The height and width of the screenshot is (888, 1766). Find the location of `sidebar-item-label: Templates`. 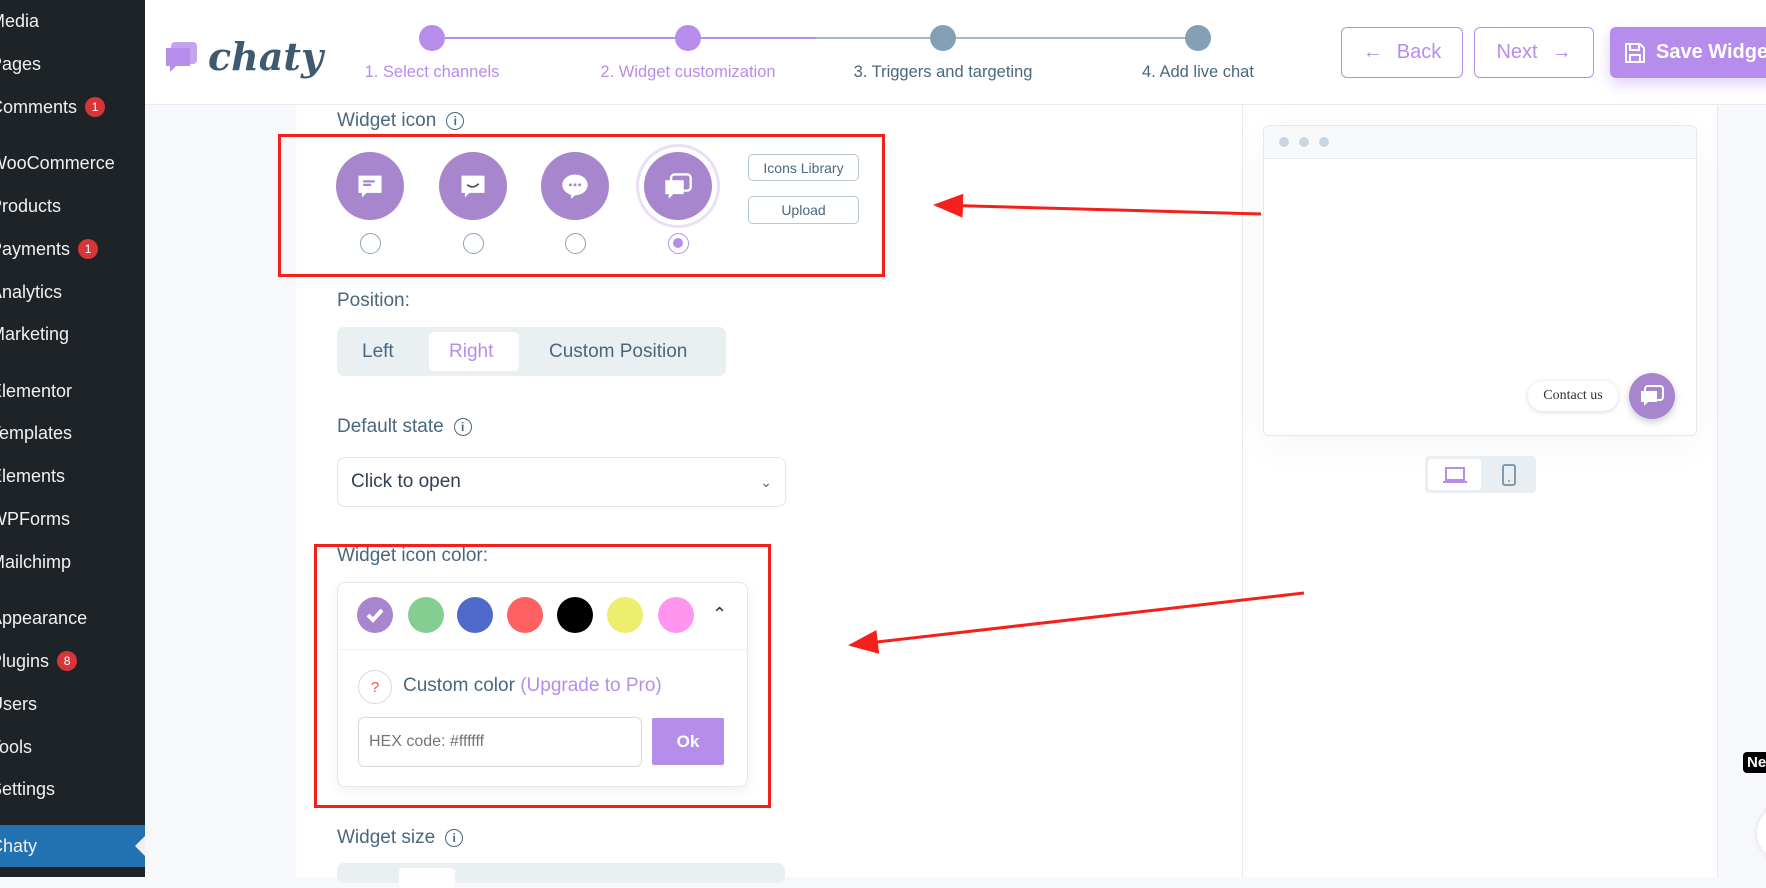

sidebar-item-label: Templates is located at coordinates (36, 433).